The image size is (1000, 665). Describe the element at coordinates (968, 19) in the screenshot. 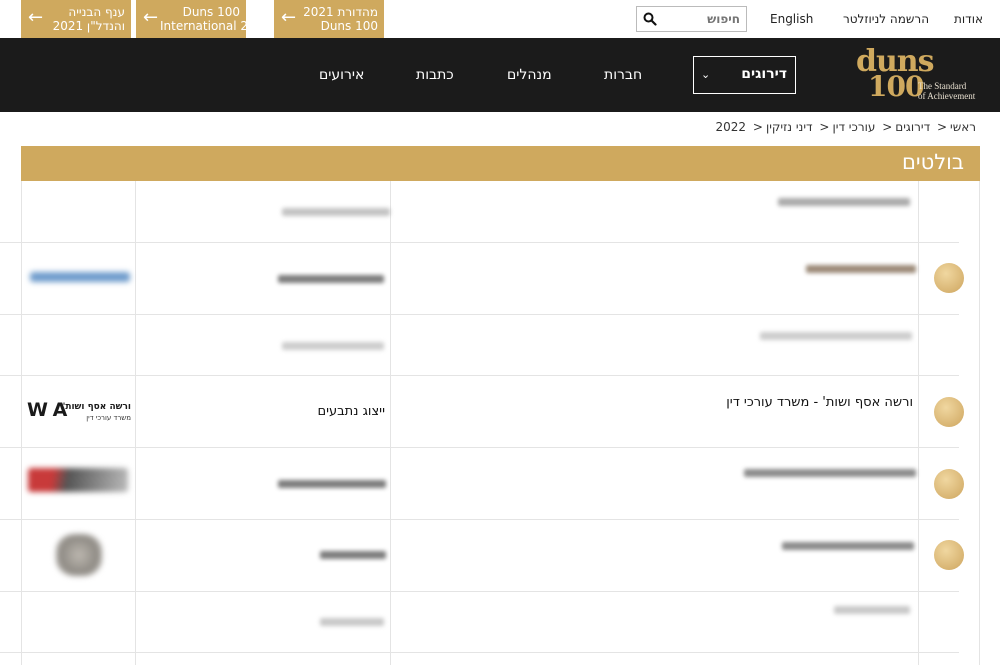

I see `about-link: אודות` at that location.